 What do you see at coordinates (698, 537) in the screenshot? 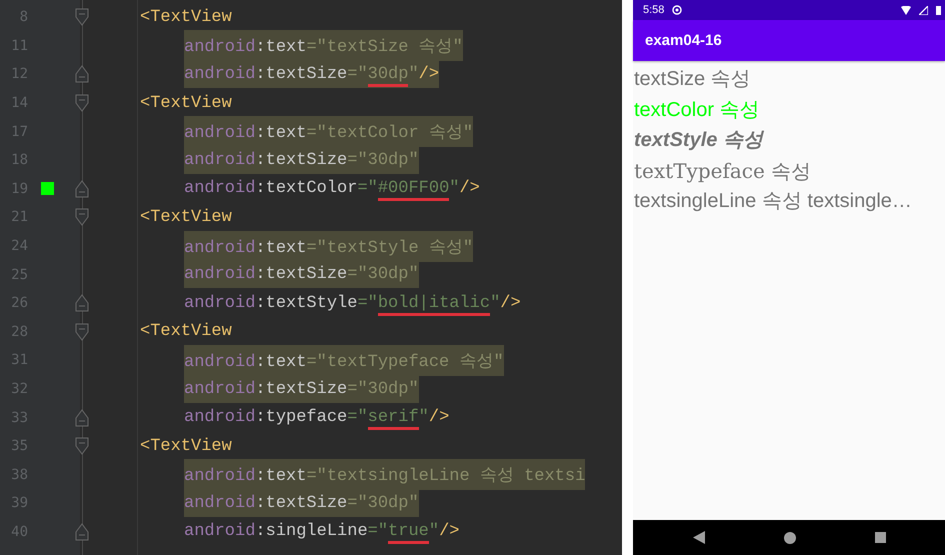
I see `back-icon` at bounding box center [698, 537].